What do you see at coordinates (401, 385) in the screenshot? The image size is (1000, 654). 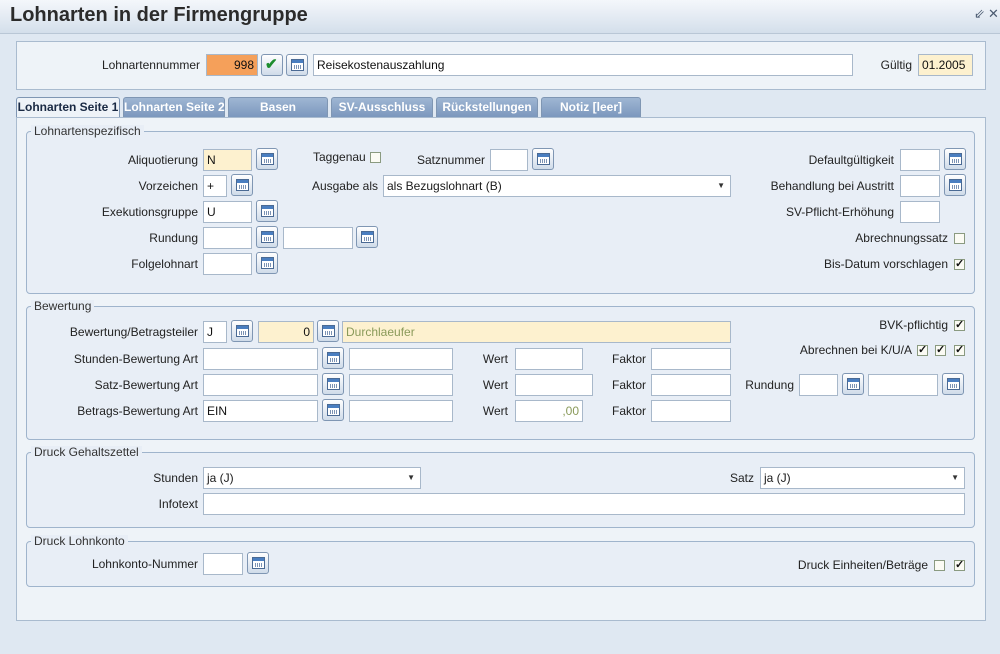 I see `satz-bewertung-text` at bounding box center [401, 385].